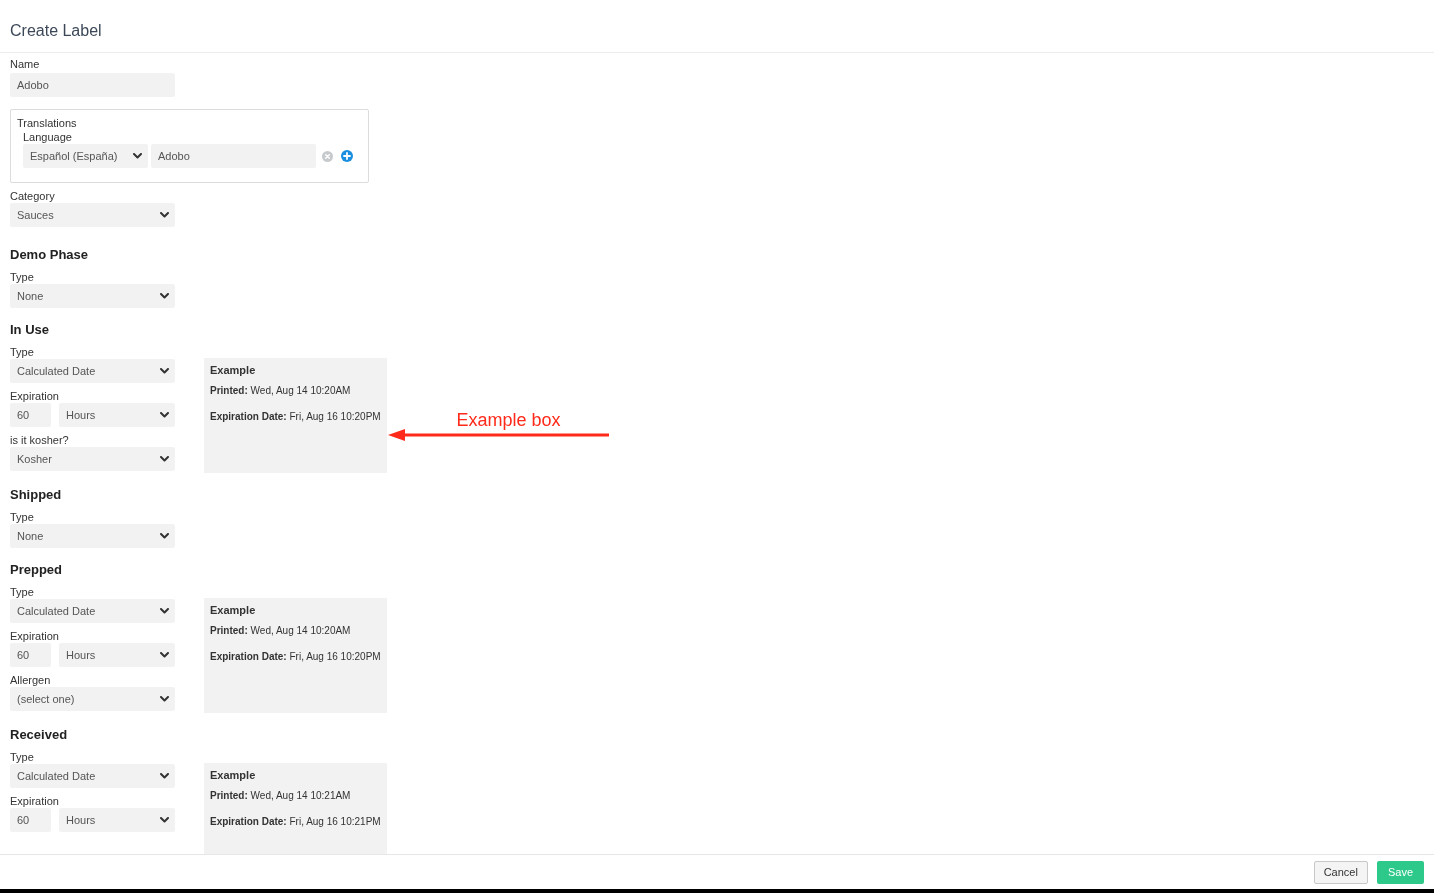 The height and width of the screenshot is (893, 1434). What do you see at coordinates (49, 255) in the screenshot?
I see `section-heading: Demo Phase` at bounding box center [49, 255].